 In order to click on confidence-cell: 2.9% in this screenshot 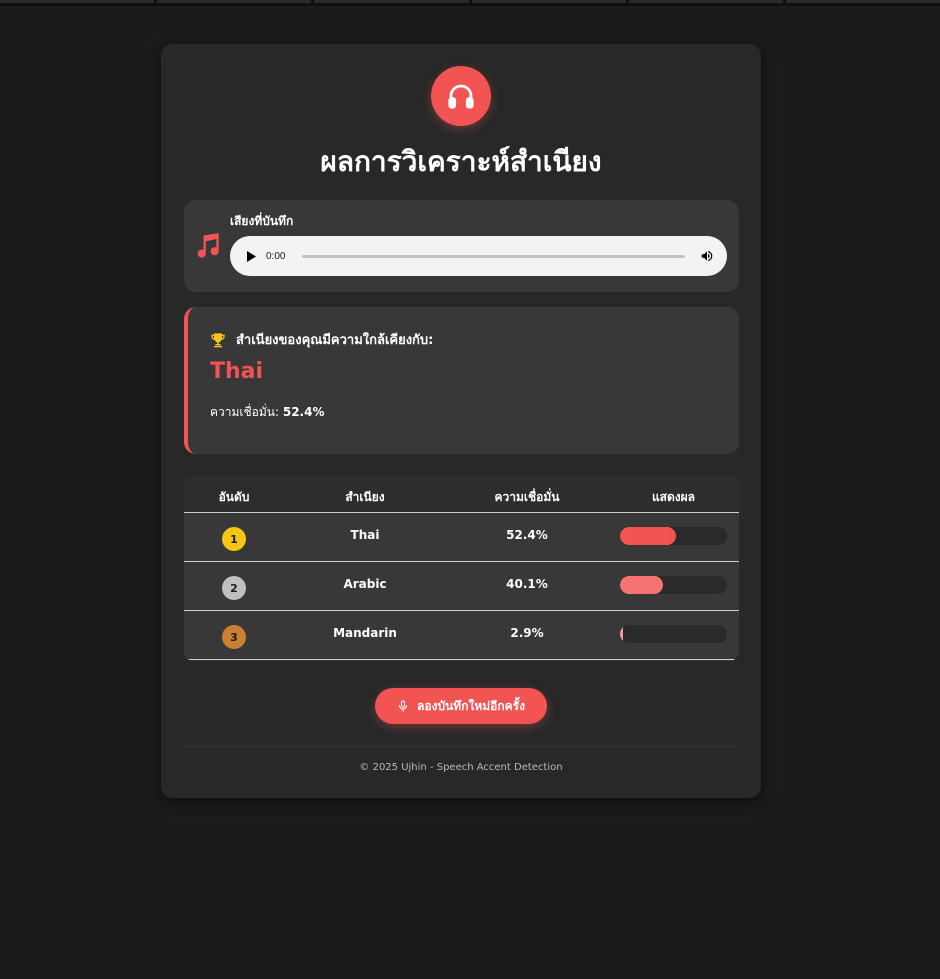, I will do `click(527, 633)`.